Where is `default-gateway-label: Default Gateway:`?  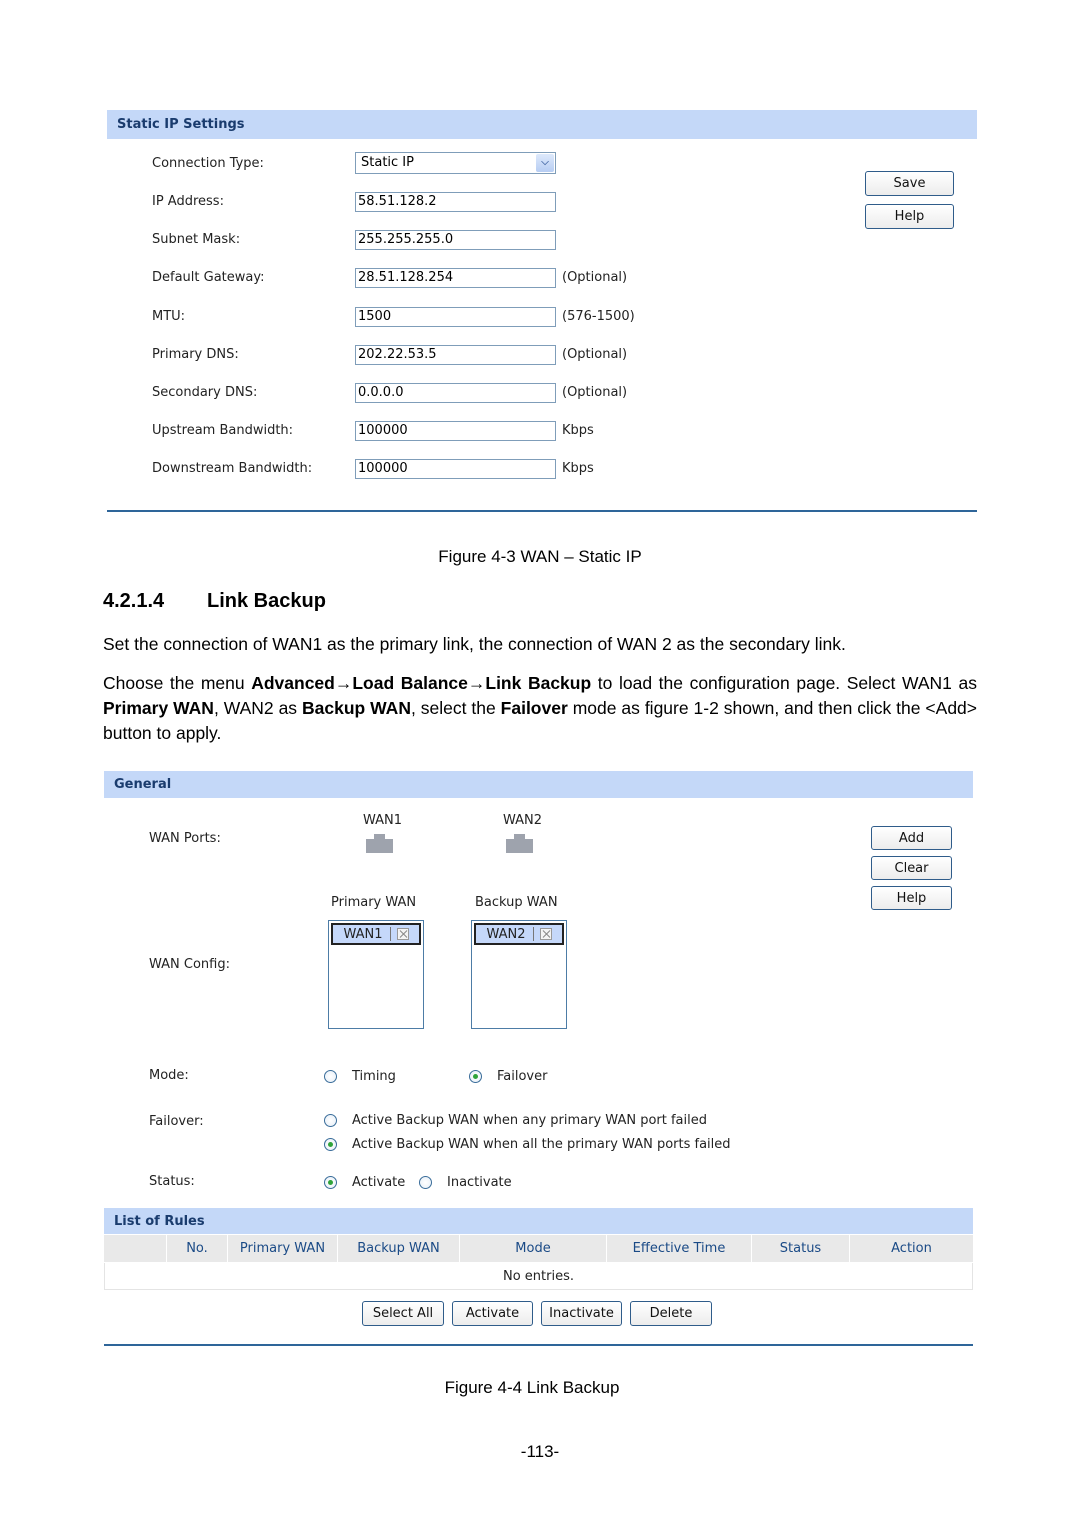 default-gateway-label: Default Gateway: is located at coordinates (208, 277).